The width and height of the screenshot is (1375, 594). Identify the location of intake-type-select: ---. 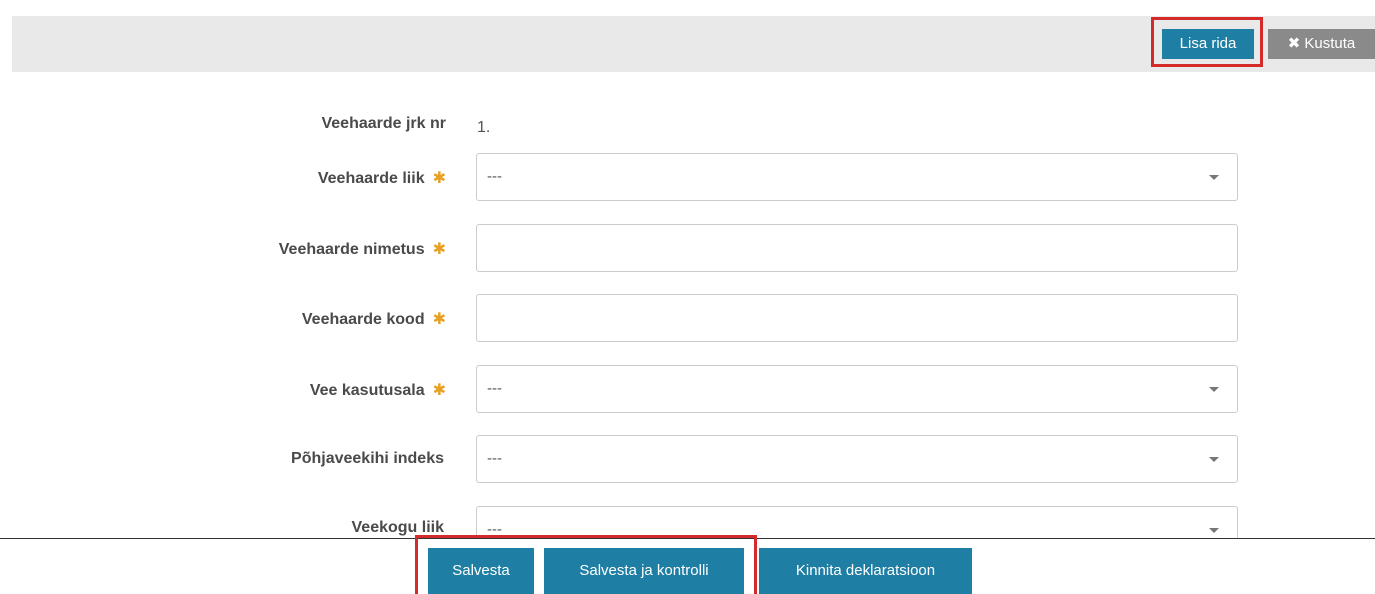
(857, 177).